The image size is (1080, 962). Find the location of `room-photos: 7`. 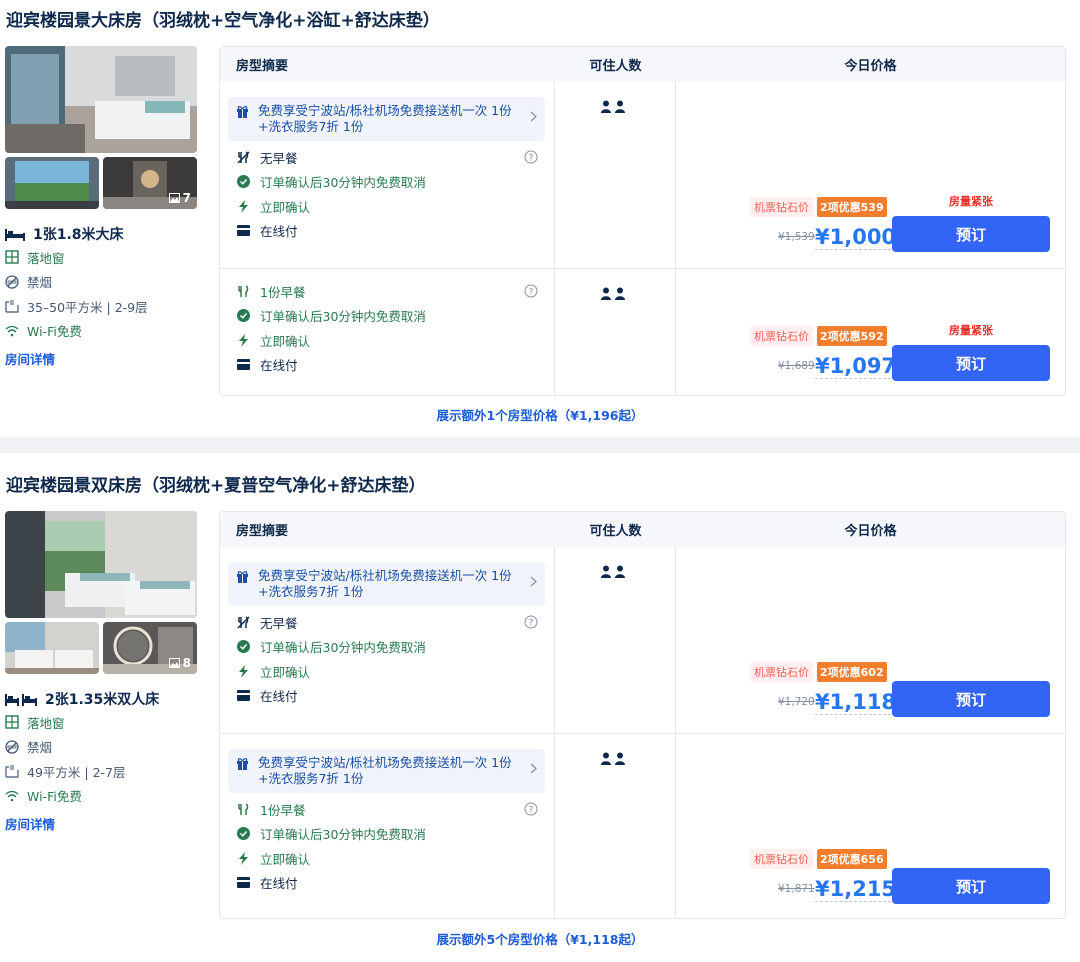

room-photos: 7 is located at coordinates (101, 127).